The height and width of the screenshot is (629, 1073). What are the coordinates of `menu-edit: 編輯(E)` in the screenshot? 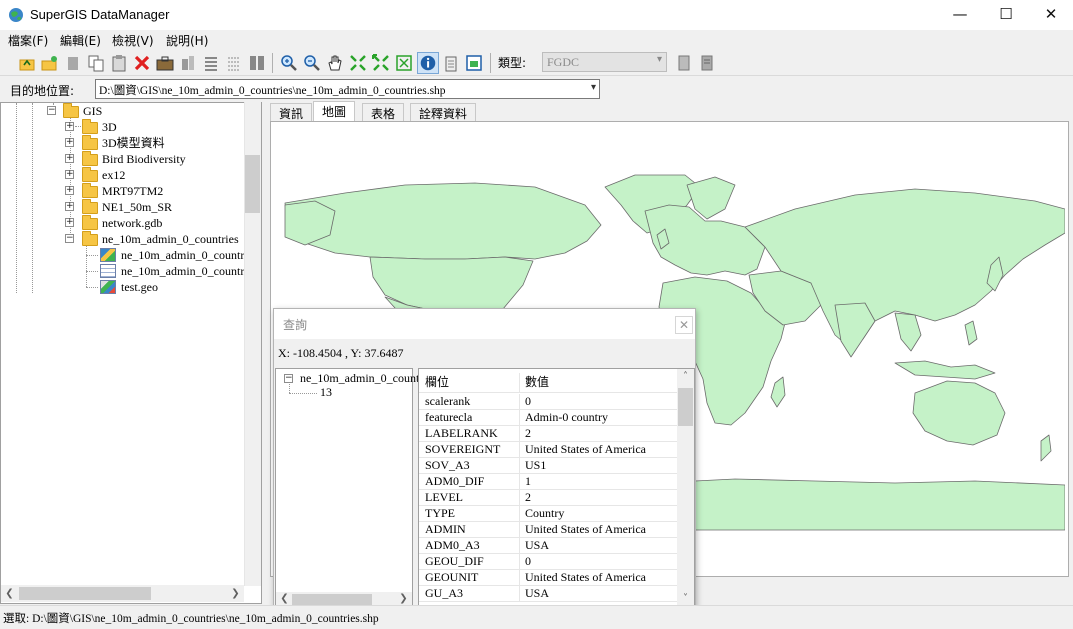 It's located at (80, 40).